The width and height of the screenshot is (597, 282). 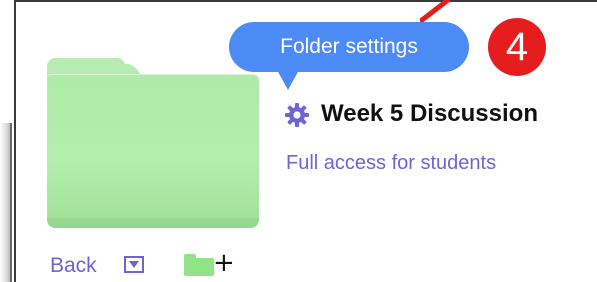 I want to click on step-number: 4, so click(x=517, y=47).